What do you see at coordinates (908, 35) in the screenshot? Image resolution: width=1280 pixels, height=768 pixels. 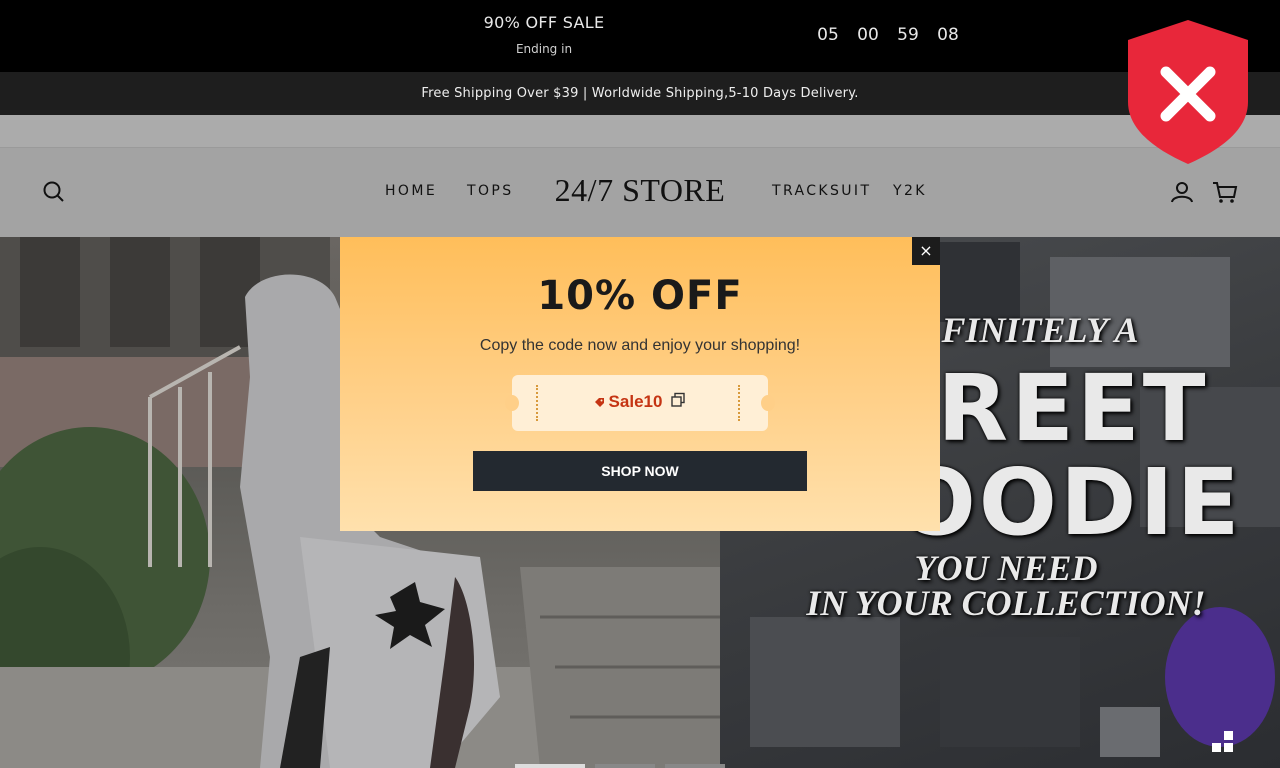 I see `countdown-minutes: 59` at bounding box center [908, 35].